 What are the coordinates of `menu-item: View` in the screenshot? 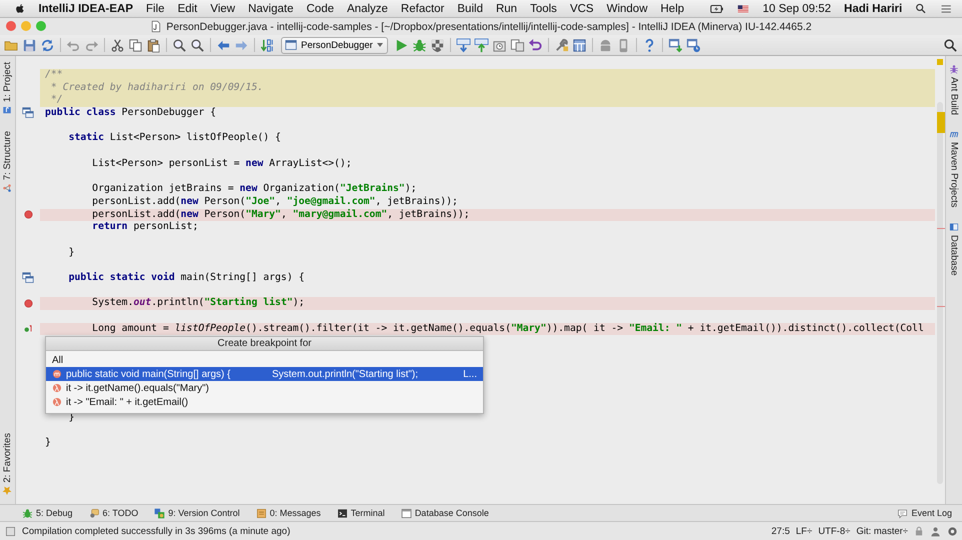 It's located at (223, 8).